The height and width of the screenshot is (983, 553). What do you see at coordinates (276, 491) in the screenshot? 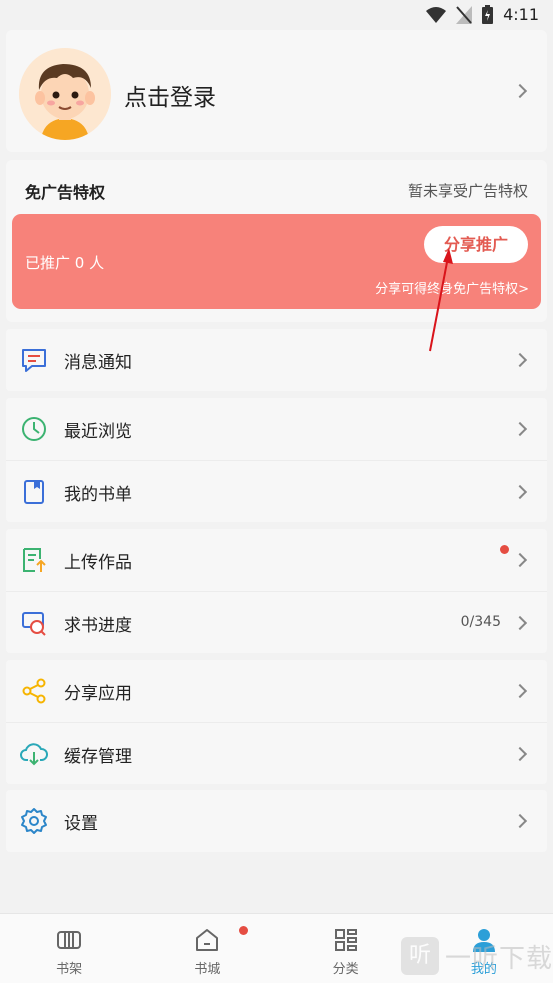
I see `menu-item-booklist: 我的书单` at bounding box center [276, 491].